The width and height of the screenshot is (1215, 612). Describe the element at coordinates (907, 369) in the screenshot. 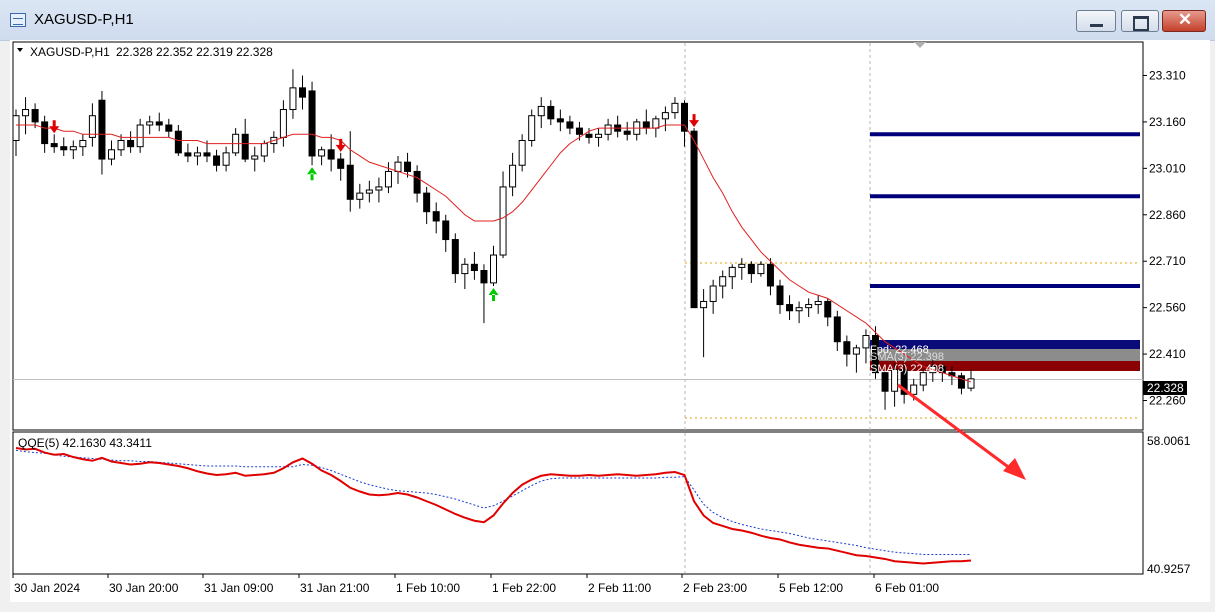

I see `level-label-3: SMA(3) 22.408` at that location.